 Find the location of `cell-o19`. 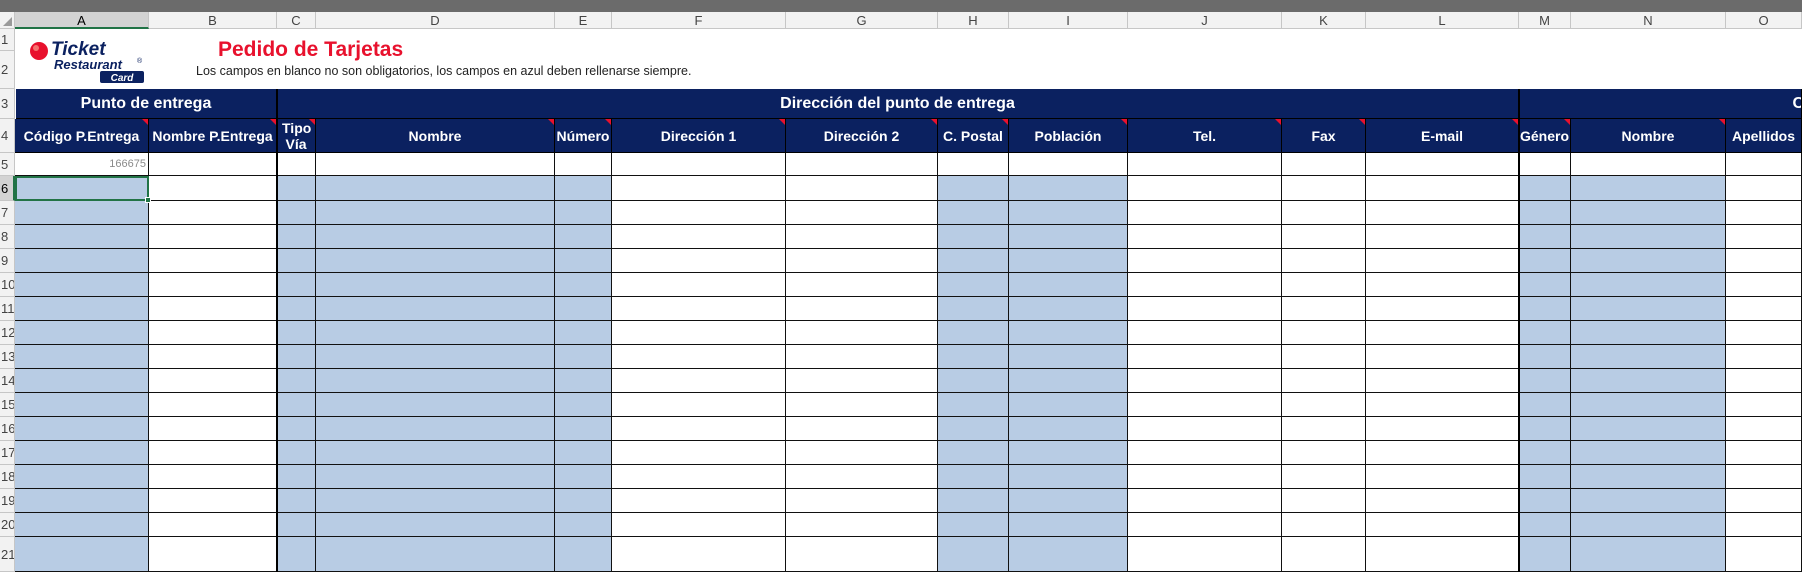

cell-o19 is located at coordinates (1764, 501).